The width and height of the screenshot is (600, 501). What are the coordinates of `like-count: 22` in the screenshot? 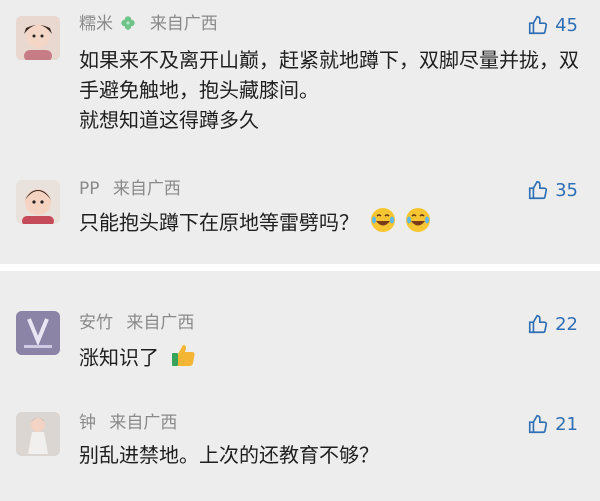 It's located at (566, 324).